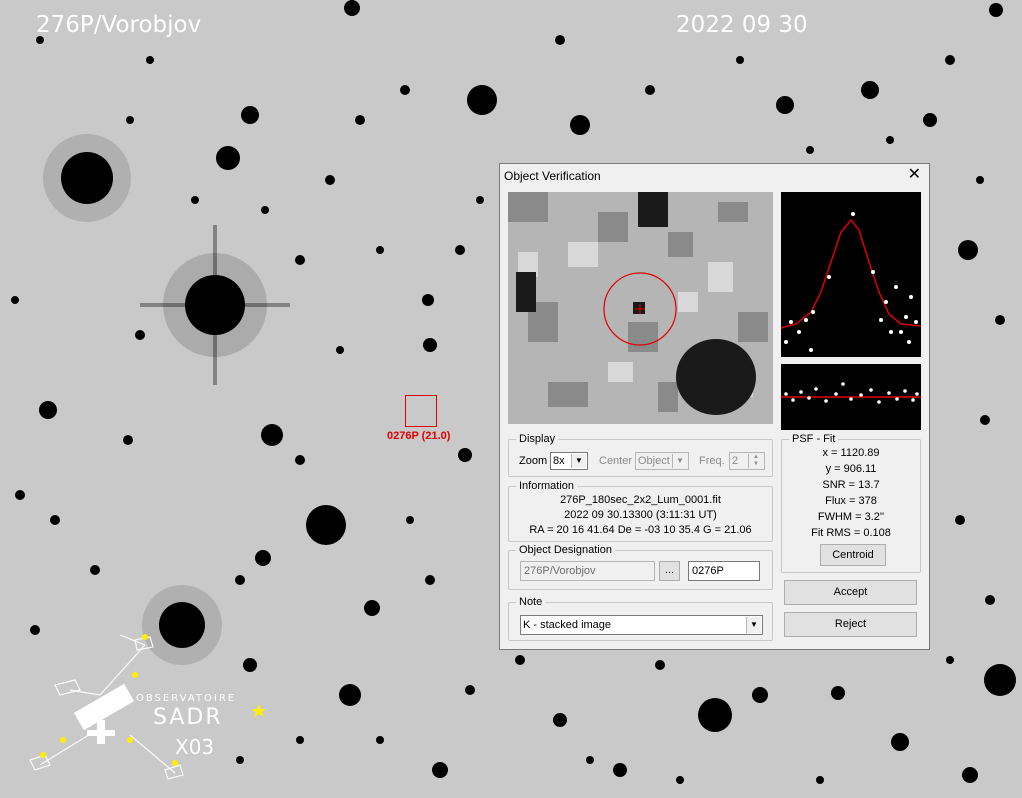  Describe the element at coordinates (640, 515) in the screenshot. I see `info-time: 2022 09 30.13300 (3:11:31 UT)` at that location.